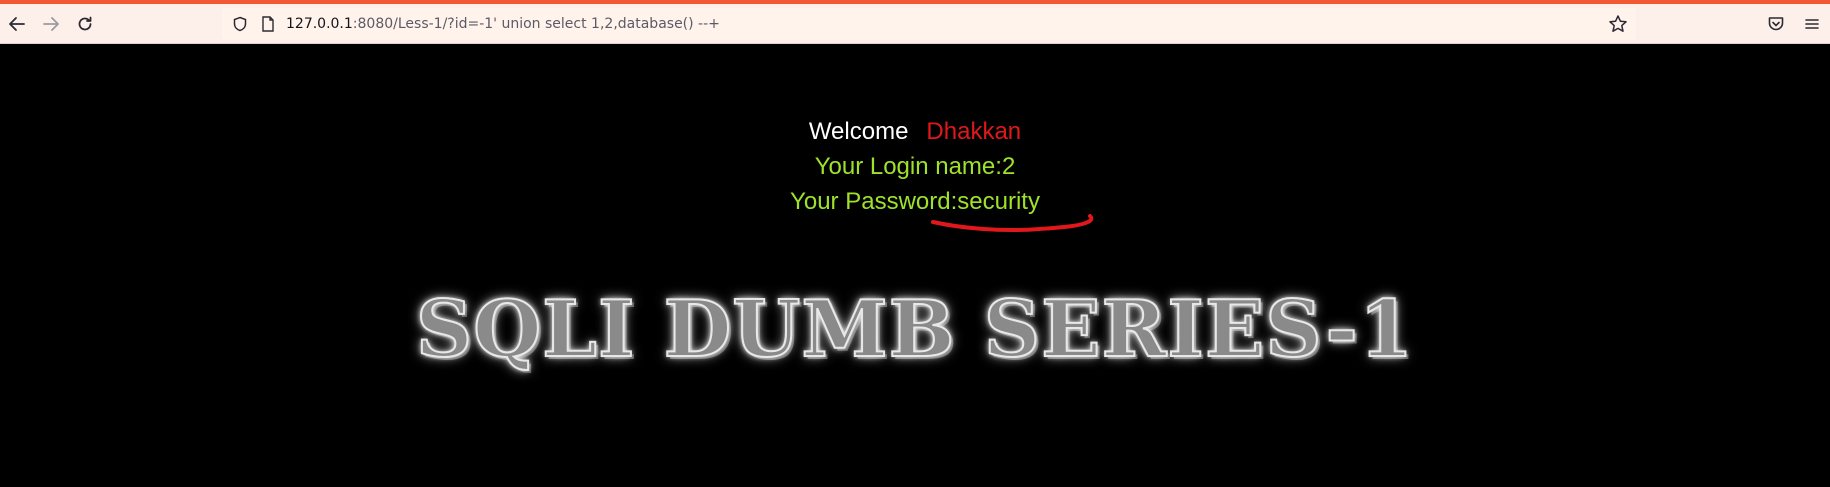  What do you see at coordinates (974, 131) in the screenshot?
I see `welcome-name: Dhakkan` at bounding box center [974, 131].